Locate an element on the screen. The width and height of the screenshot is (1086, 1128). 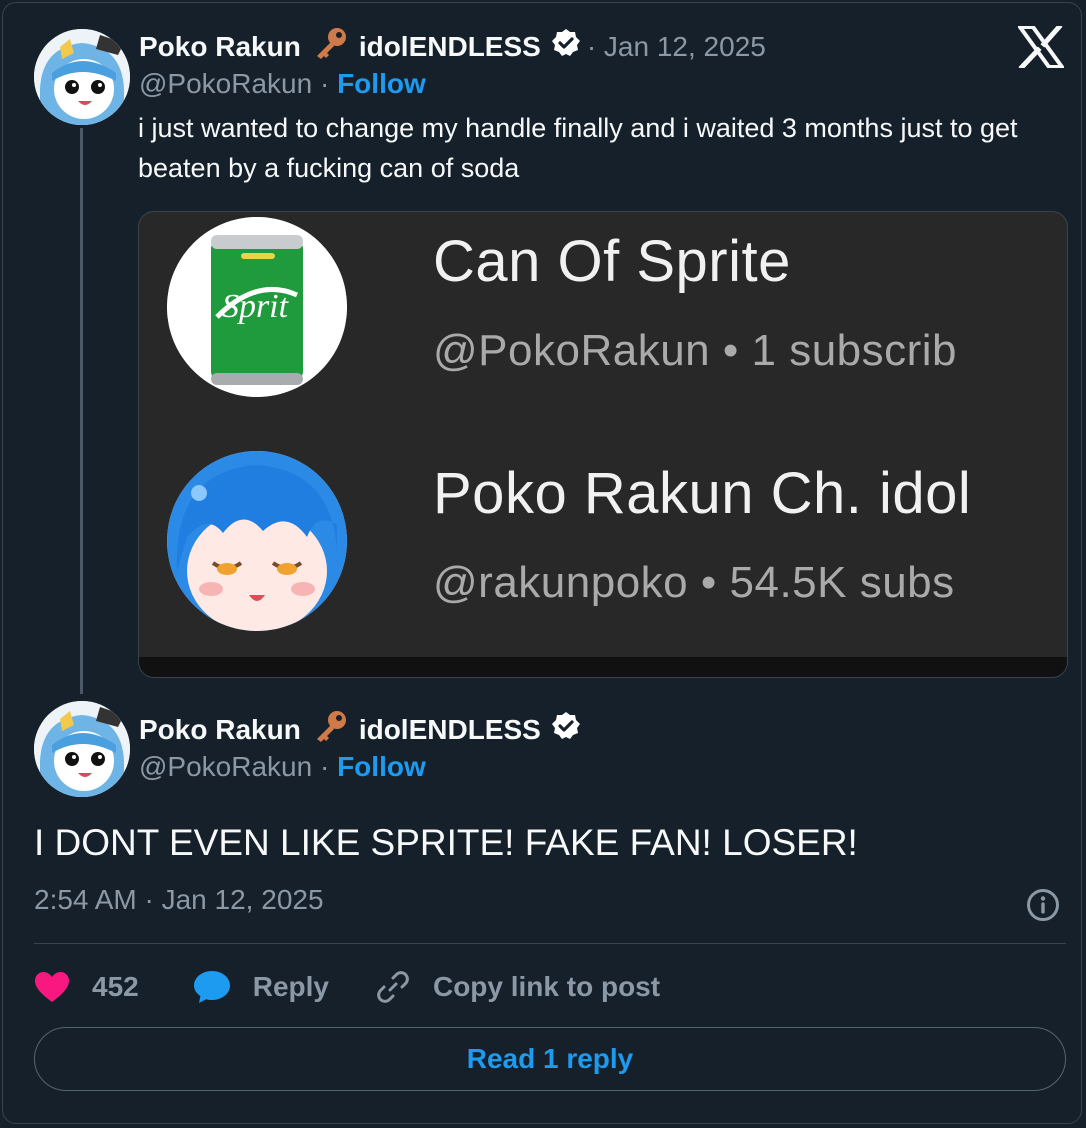
channel1-title: Can Of Sprite is located at coordinates (612, 261).